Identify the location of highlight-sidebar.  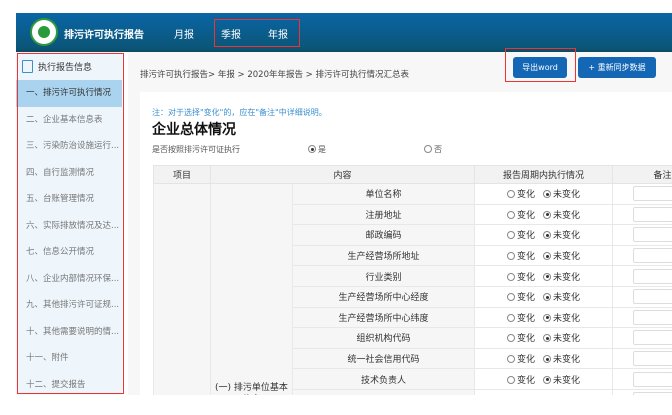
(70, 223).